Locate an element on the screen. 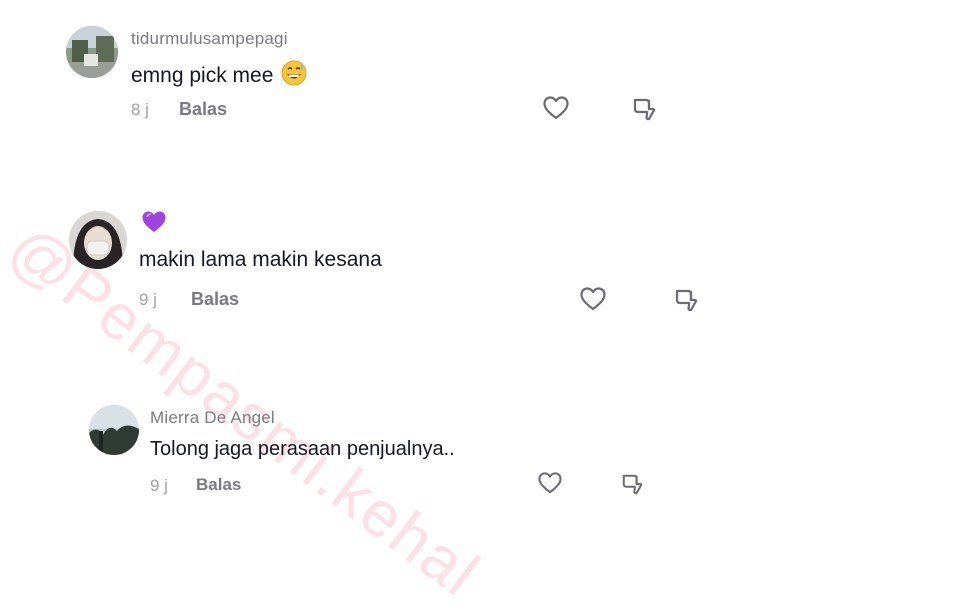 The height and width of the screenshot is (611, 960). comment-text-content: emng pick mee is located at coordinates (202, 75).